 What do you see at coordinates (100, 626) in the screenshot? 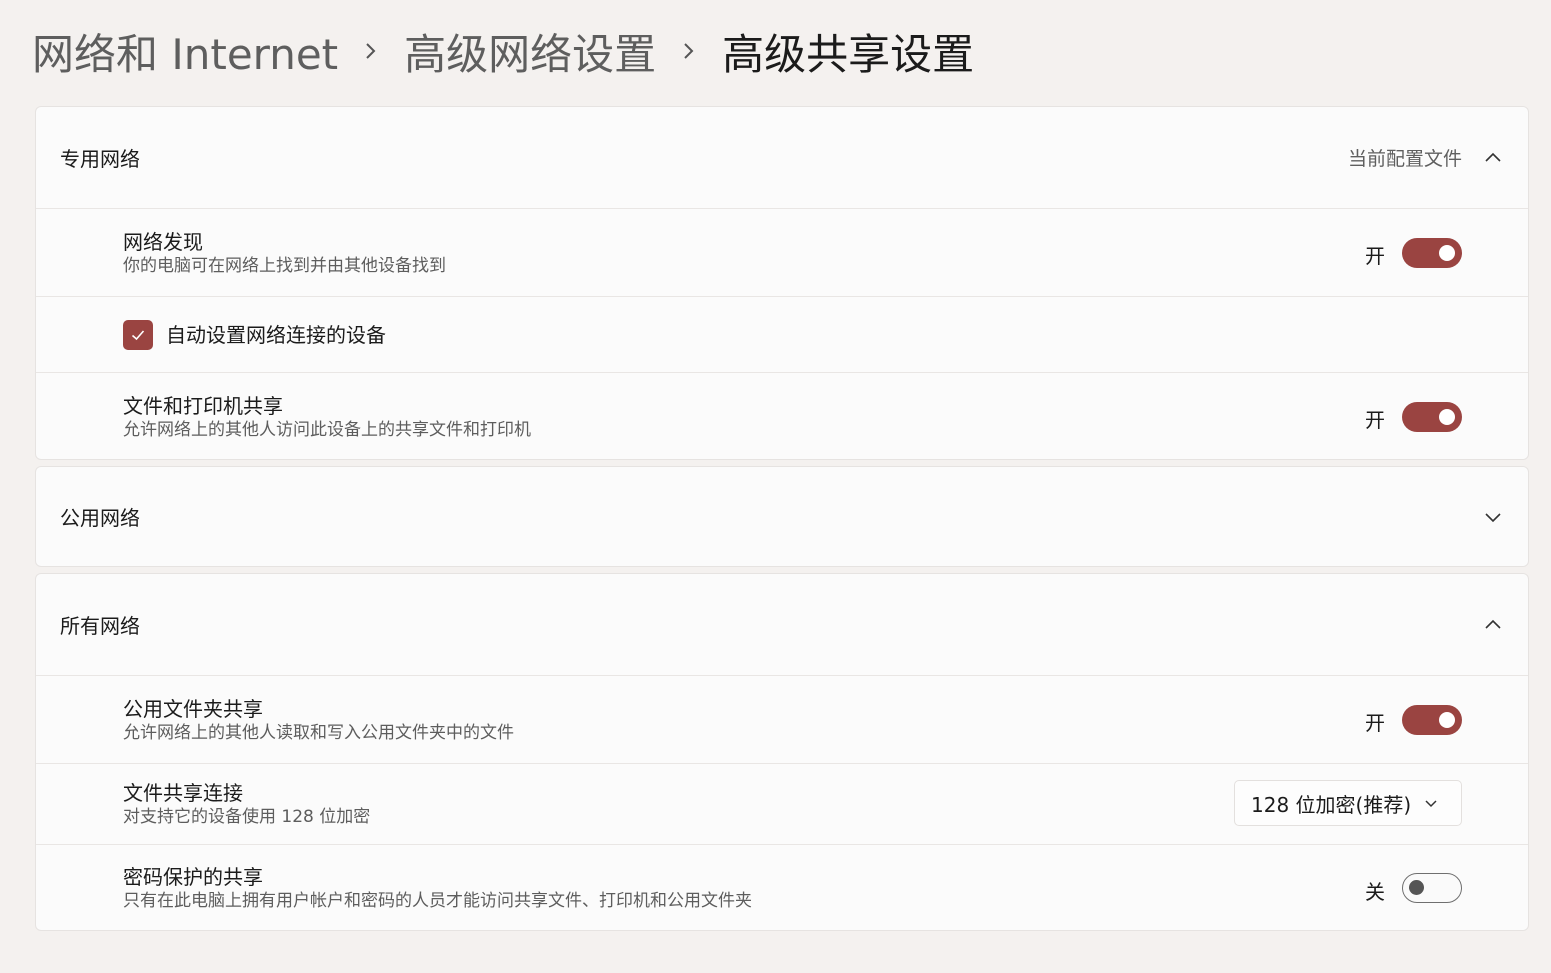
I see `section-title: 所有网络` at bounding box center [100, 626].